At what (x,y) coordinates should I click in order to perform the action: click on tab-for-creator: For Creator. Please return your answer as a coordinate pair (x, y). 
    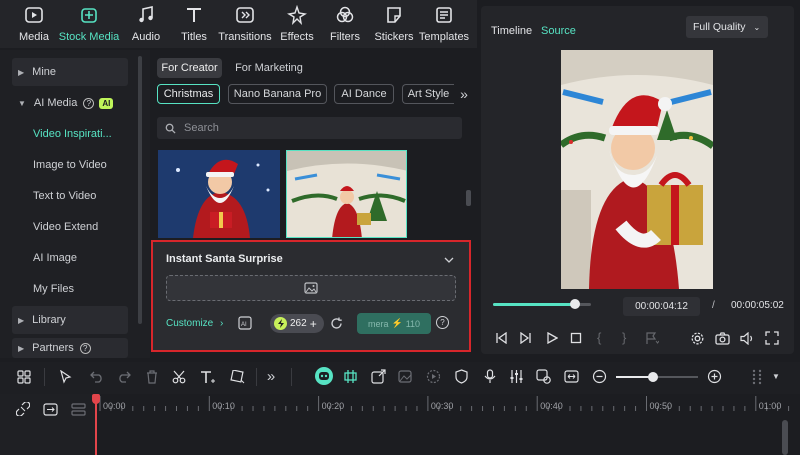
    Looking at the image, I should click on (189, 68).